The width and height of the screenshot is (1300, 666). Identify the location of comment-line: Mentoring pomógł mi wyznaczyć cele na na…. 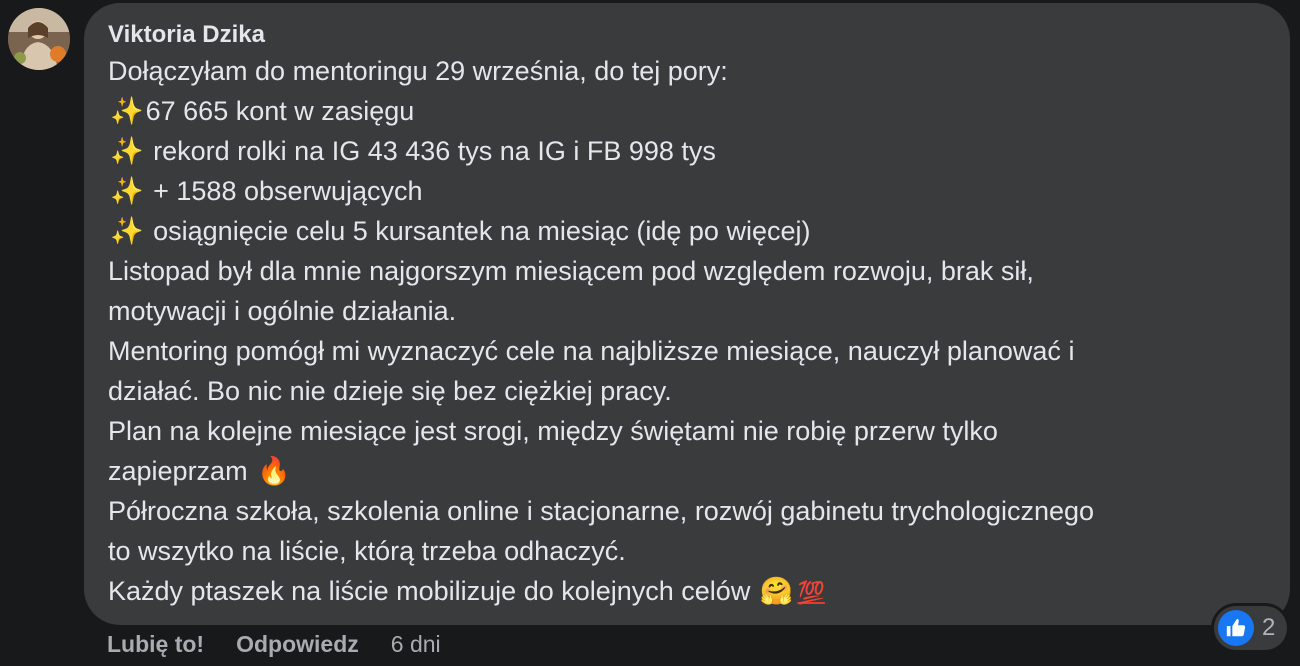
(591, 351).